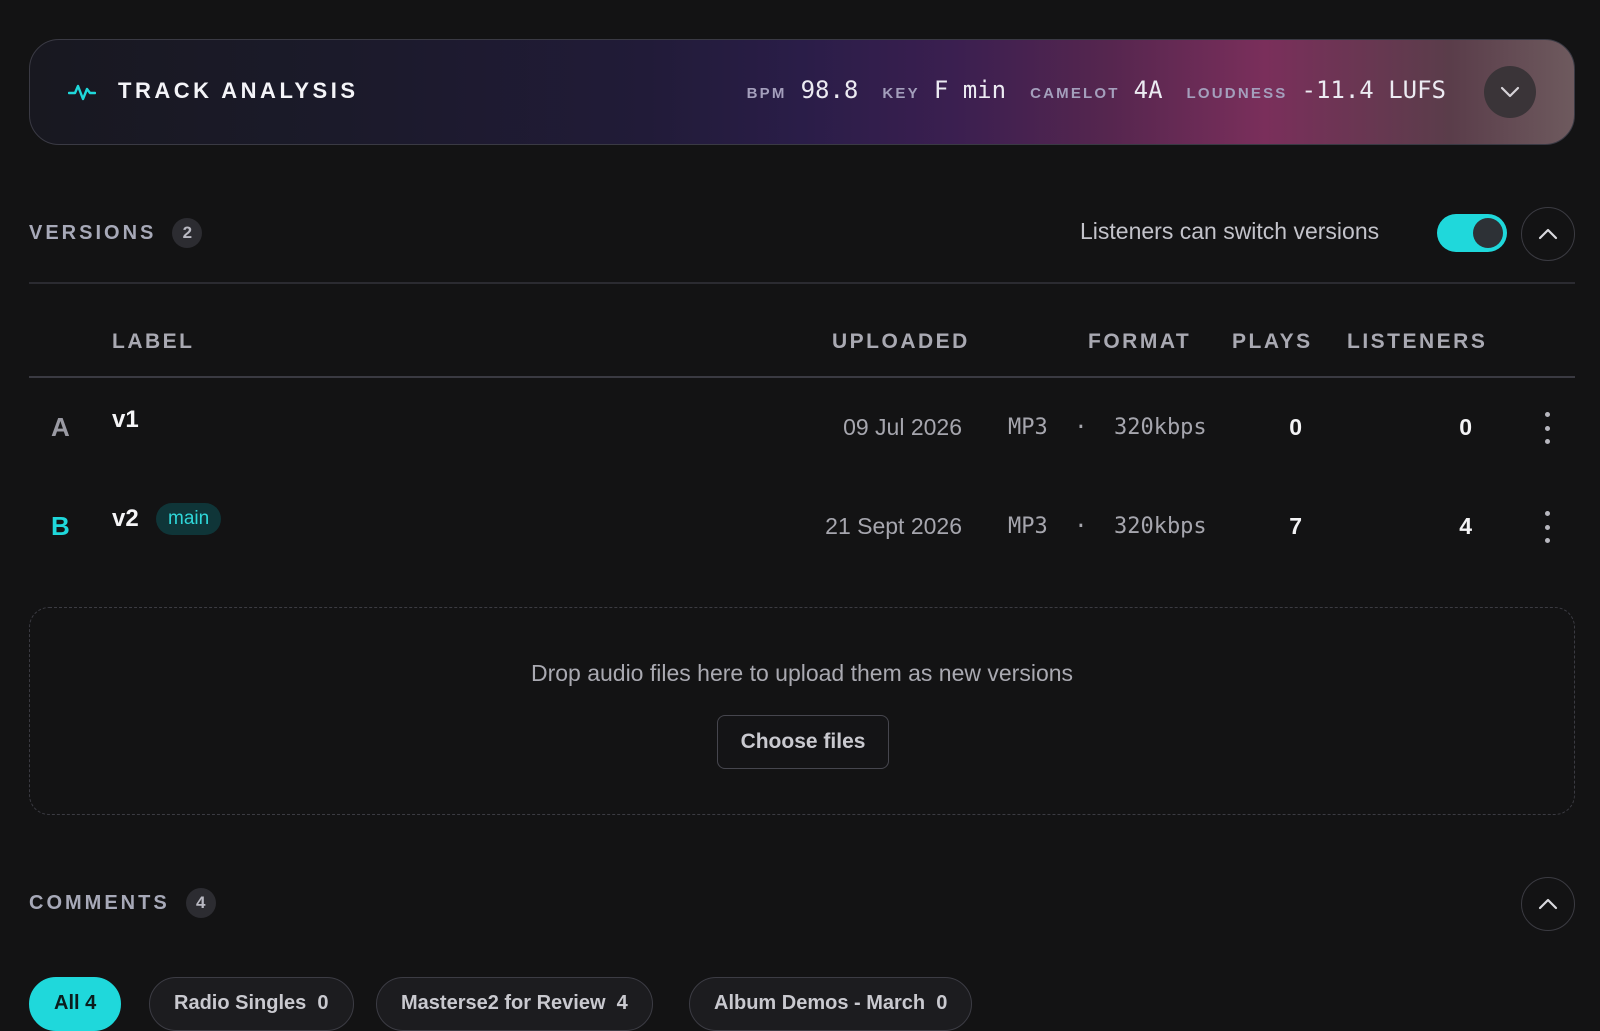  Describe the element at coordinates (99, 902) in the screenshot. I see `comments-title: COMMENTS` at that location.